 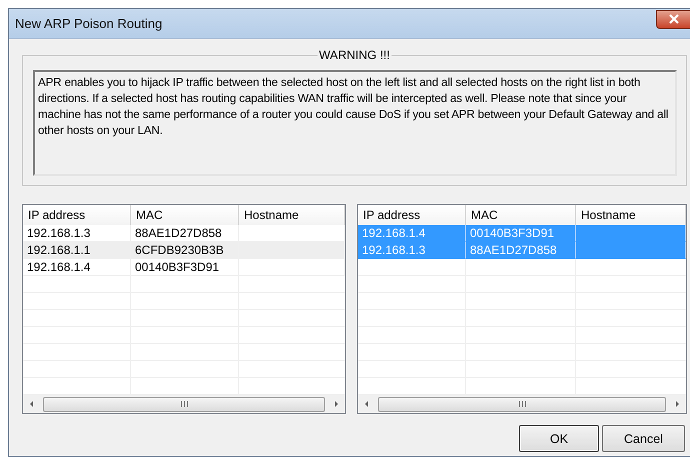 What do you see at coordinates (88, 23) in the screenshot?
I see `window-title: New ARP Poison Routing` at bounding box center [88, 23].